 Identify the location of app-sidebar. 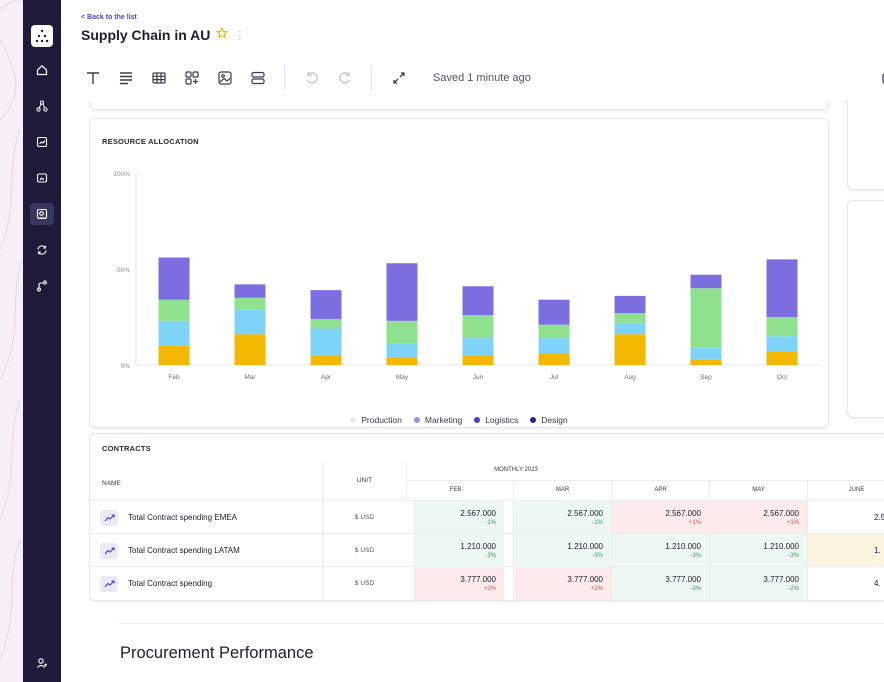
(42, 341).